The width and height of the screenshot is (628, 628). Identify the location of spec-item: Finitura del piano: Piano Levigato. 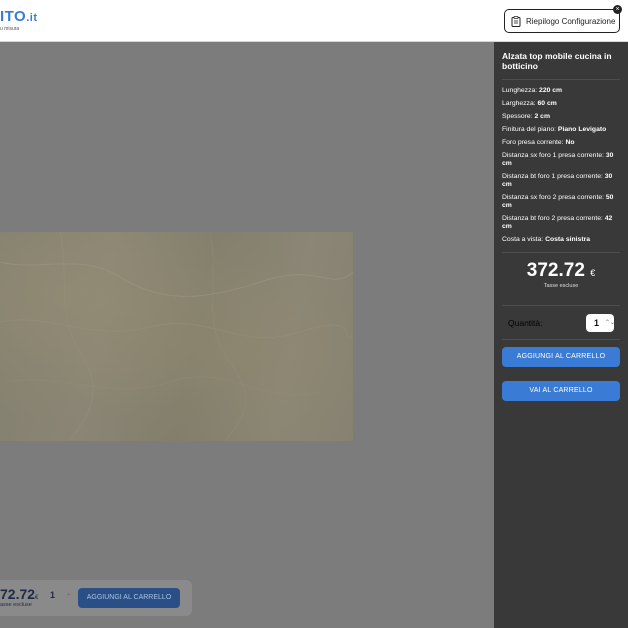
(554, 129).